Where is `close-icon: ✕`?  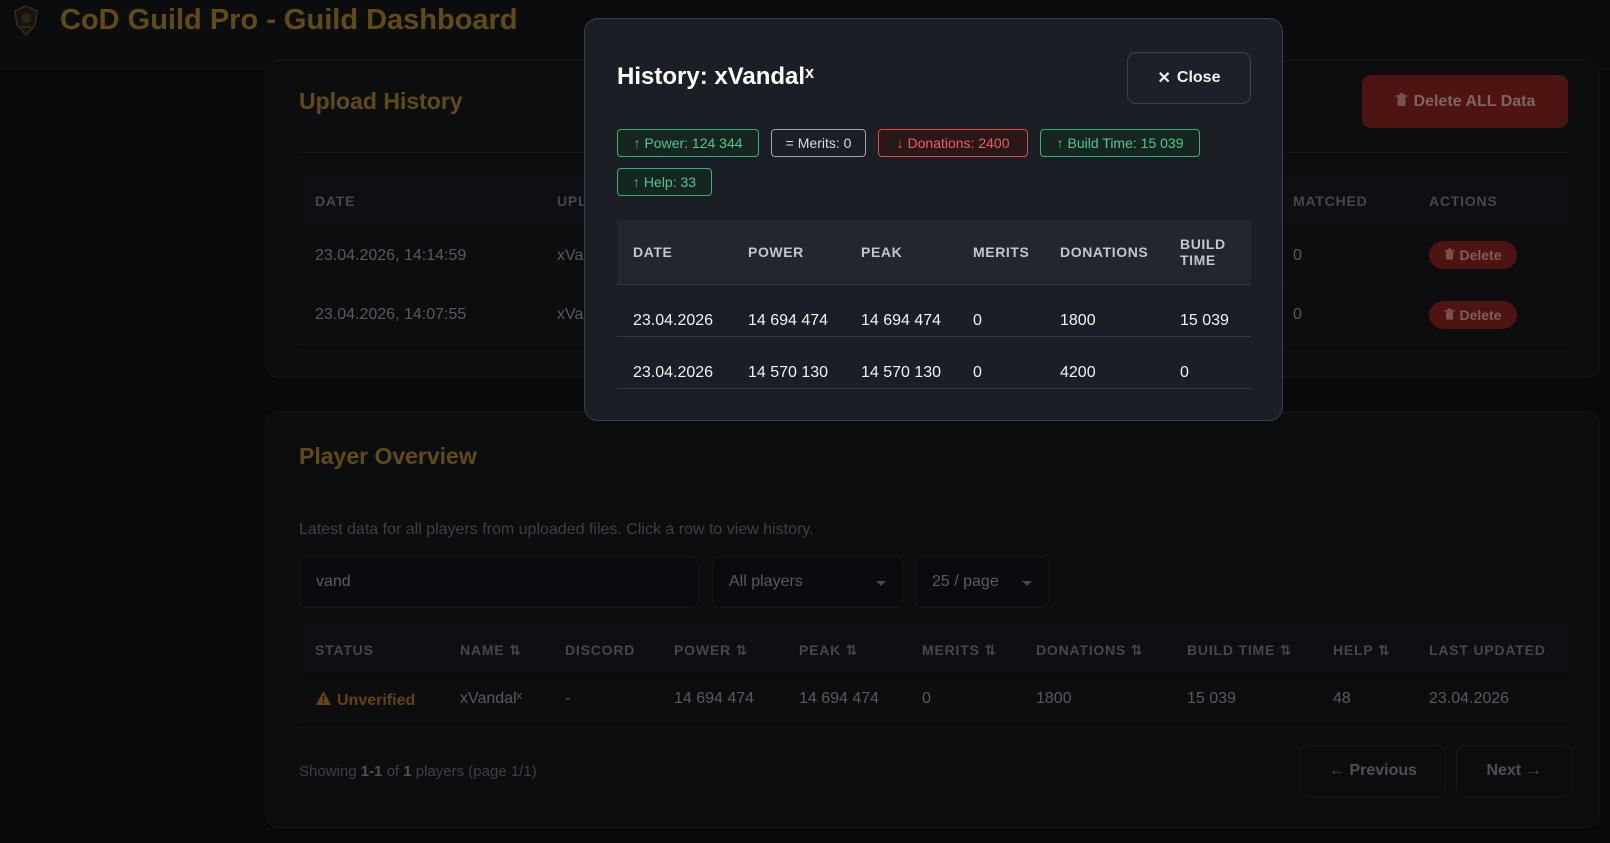
close-icon: ✕ is located at coordinates (1164, 78).